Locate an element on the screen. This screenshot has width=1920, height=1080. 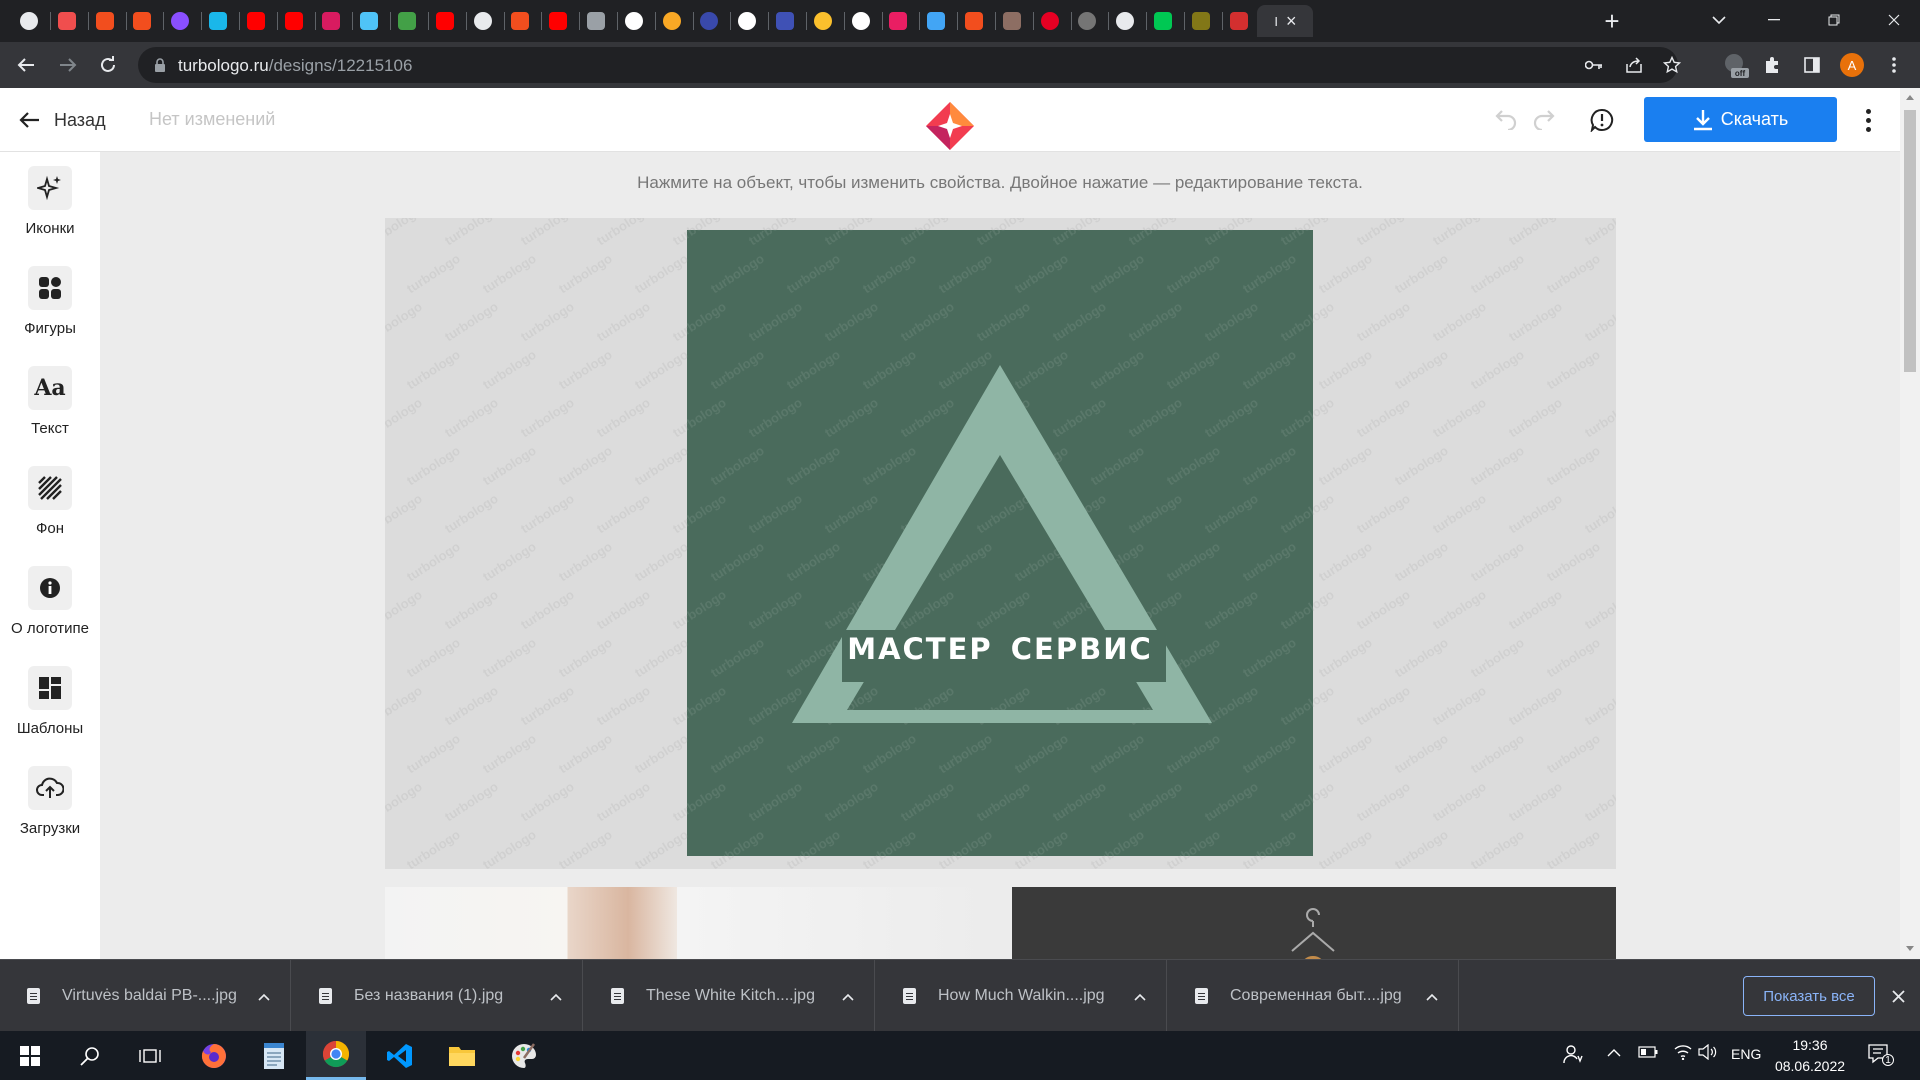
redo-button is located at coordinates (1545, 120).